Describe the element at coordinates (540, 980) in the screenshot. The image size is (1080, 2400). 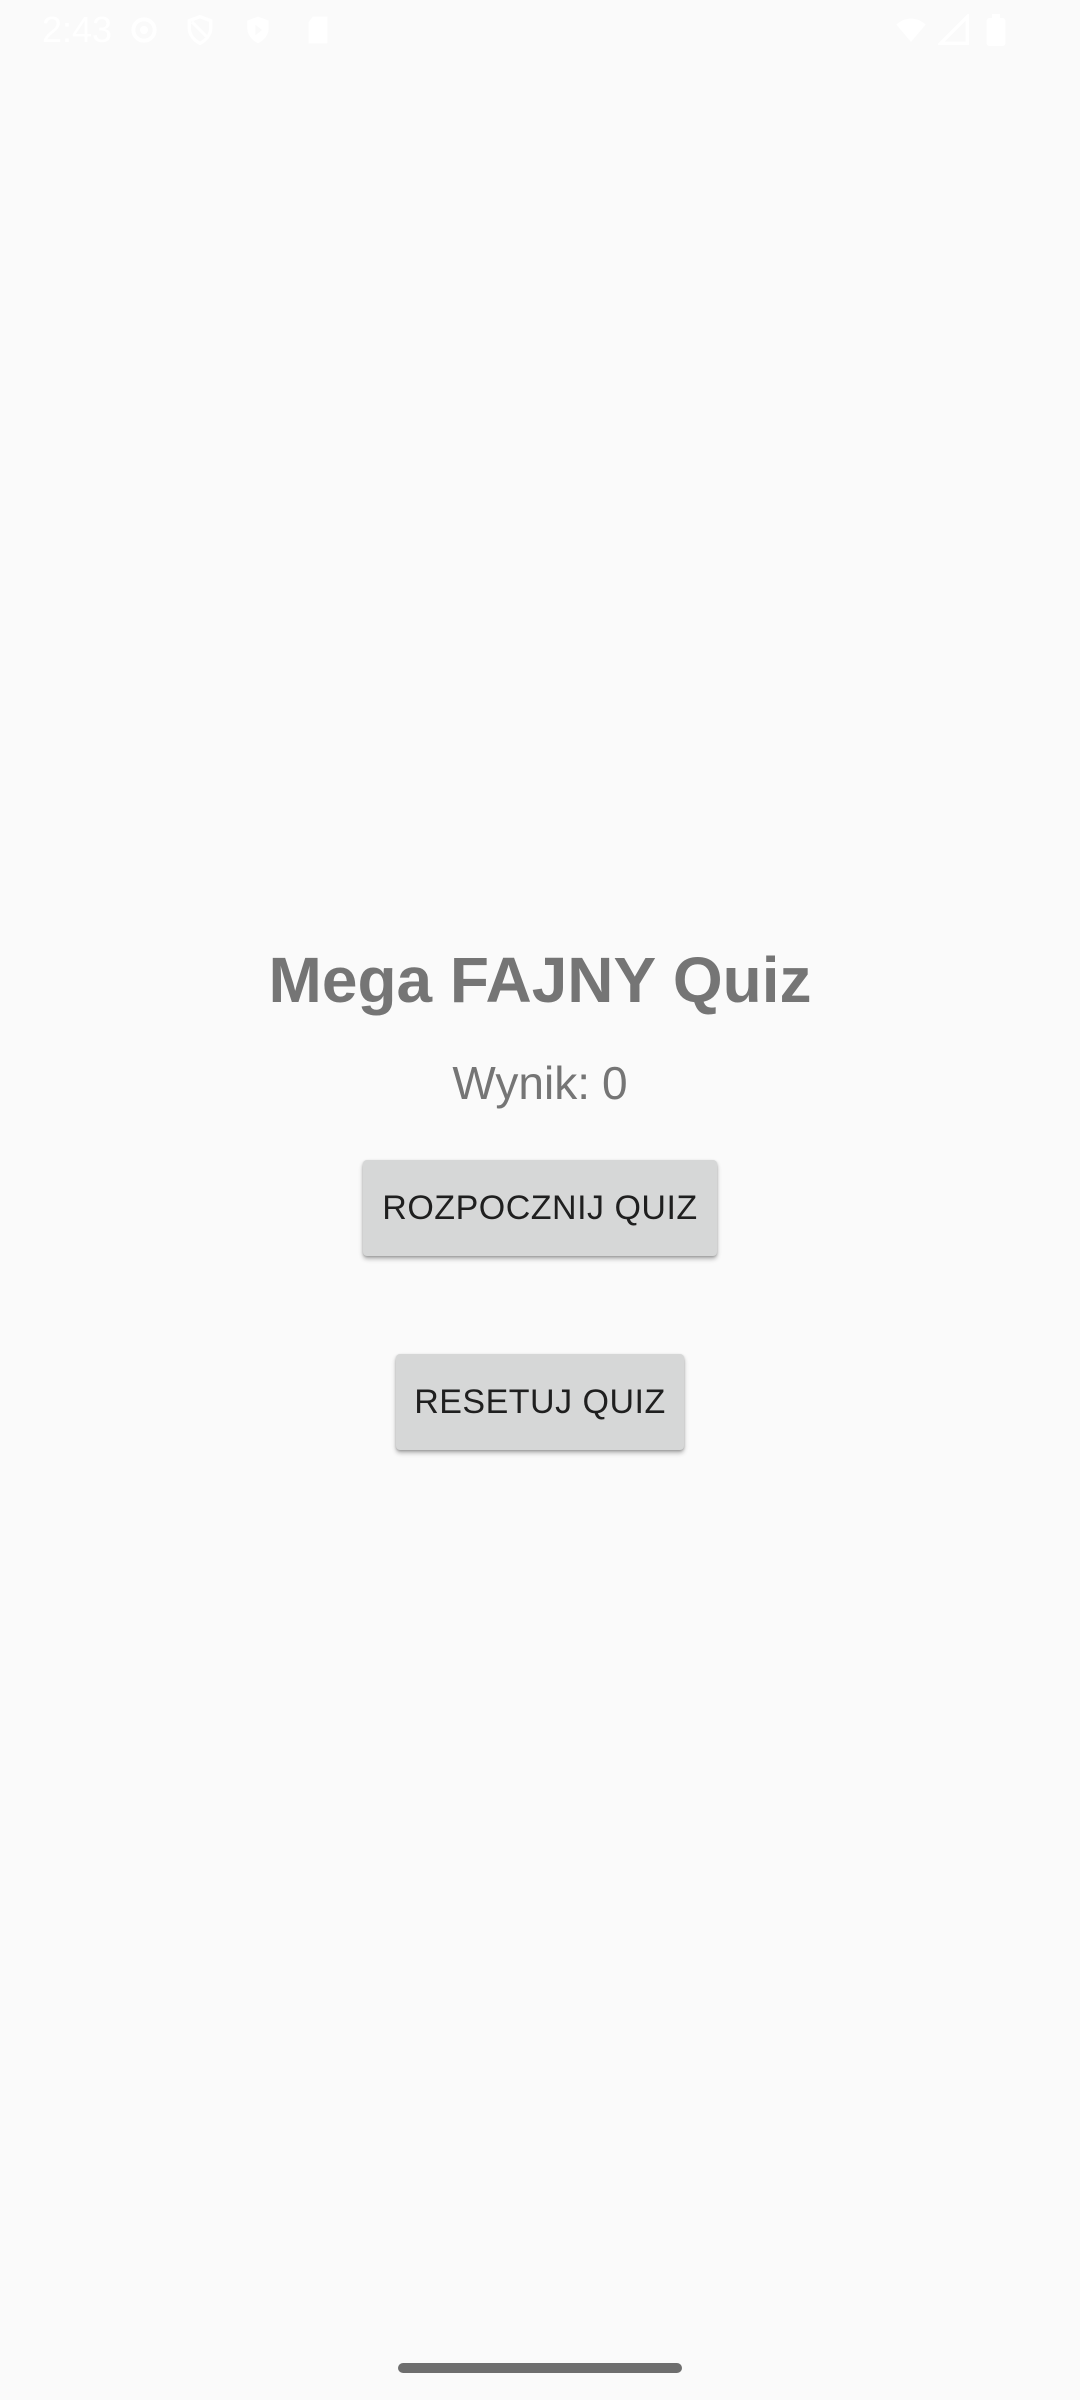
I see `quiz-title: Mega FAJNY Quiz` at that location.